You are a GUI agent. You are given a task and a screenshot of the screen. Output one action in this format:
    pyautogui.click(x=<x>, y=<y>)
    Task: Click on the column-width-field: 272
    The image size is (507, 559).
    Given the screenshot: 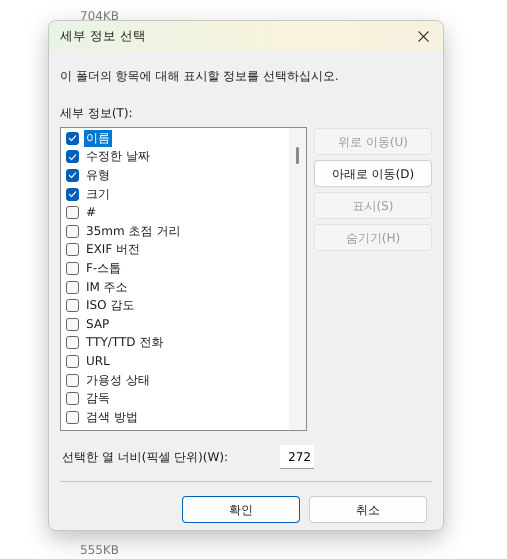 What is the action you would take?
    pyautogui.click(x=297, y=457)
    